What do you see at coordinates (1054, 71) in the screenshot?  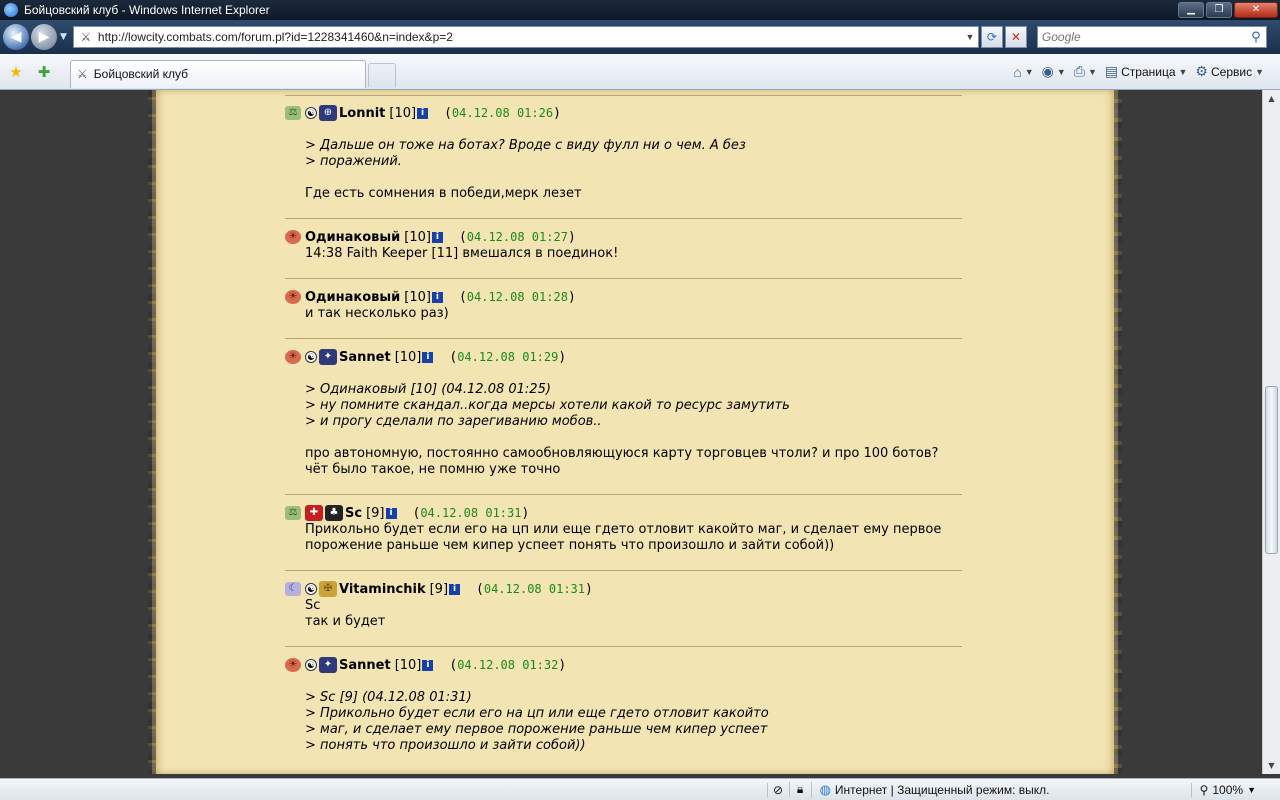 I see `feeds-button: ◉ ▼` at bounding box center [1054, 71].